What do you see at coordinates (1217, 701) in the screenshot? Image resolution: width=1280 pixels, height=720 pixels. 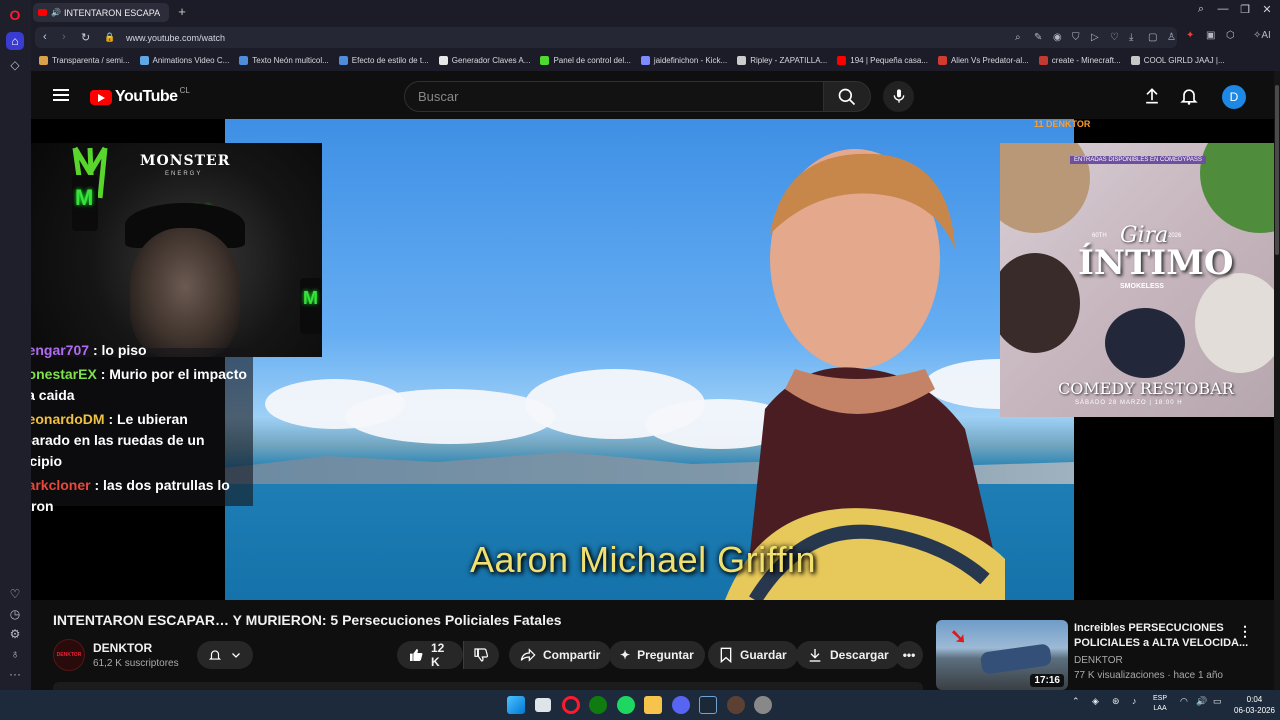 I see `battery-icon: ▭` at bounding box center [1217, 701].